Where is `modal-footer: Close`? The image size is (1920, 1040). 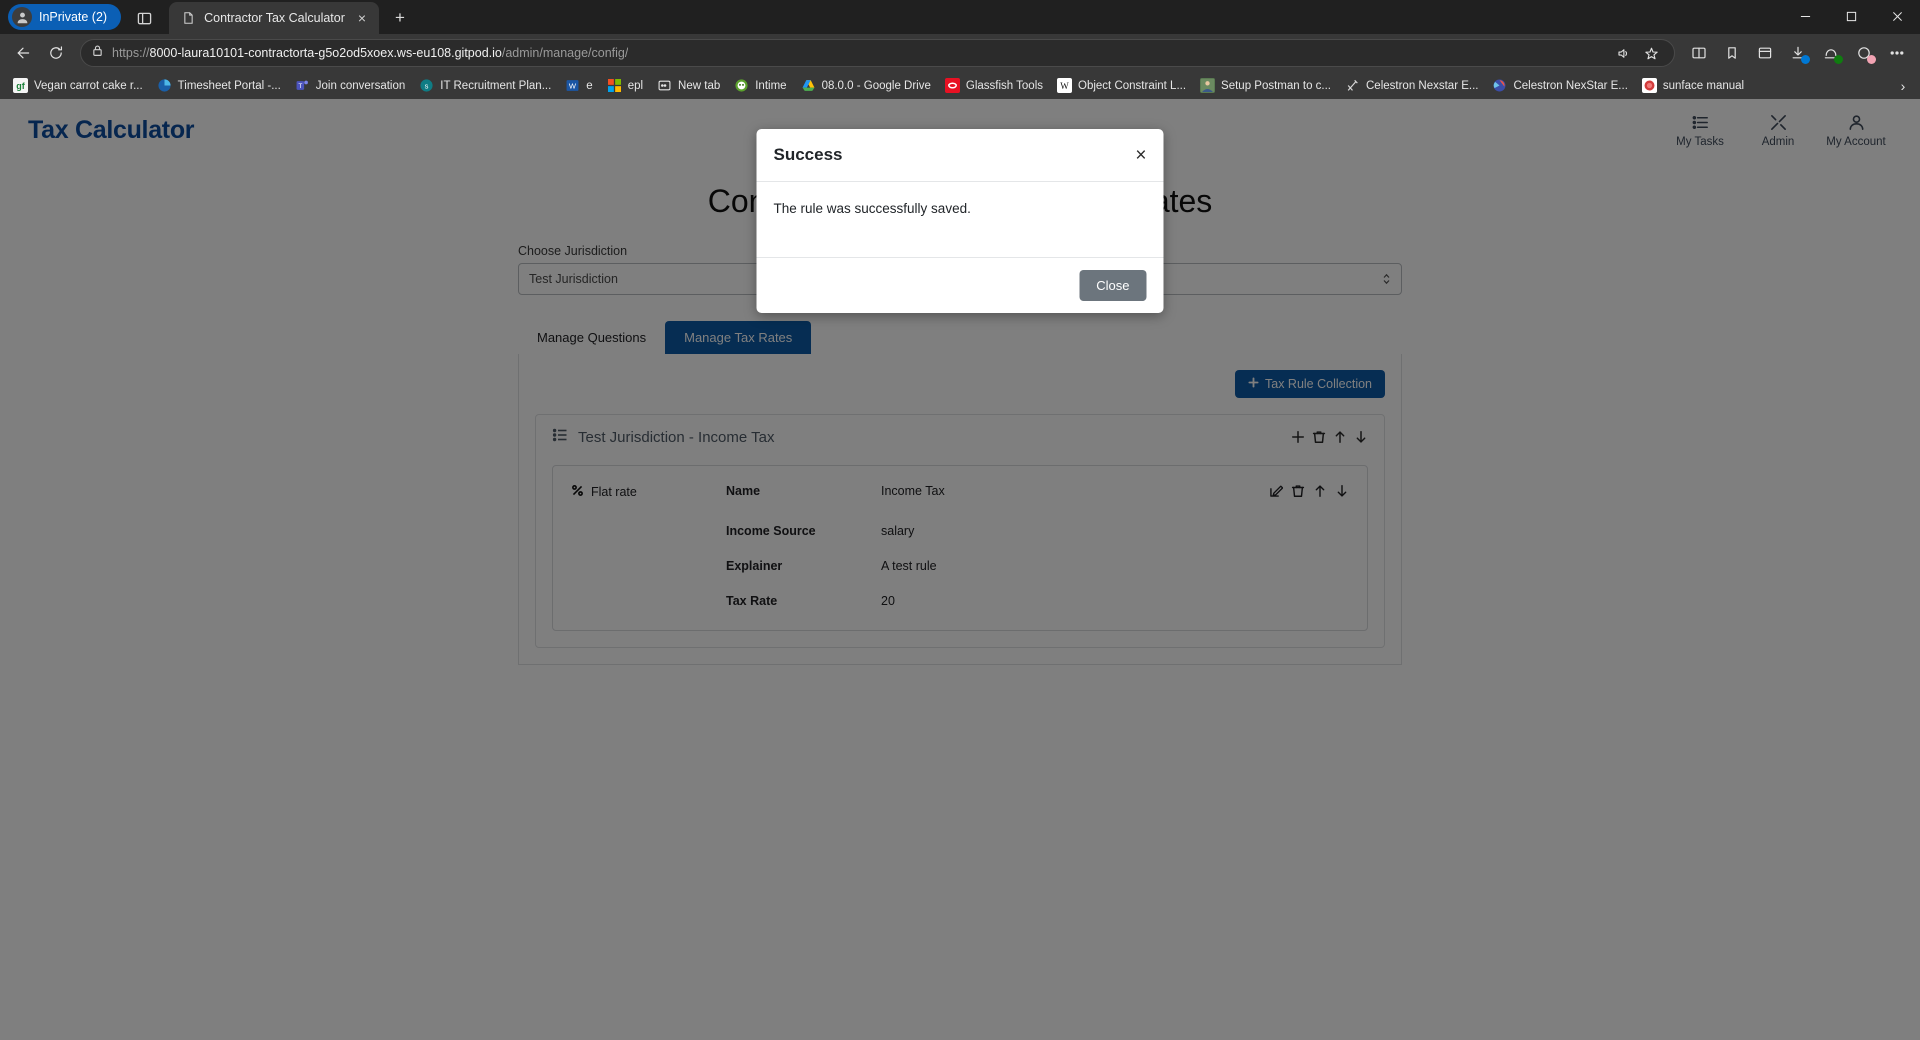 modal-footer: Close is located at coordinates (960, 285).